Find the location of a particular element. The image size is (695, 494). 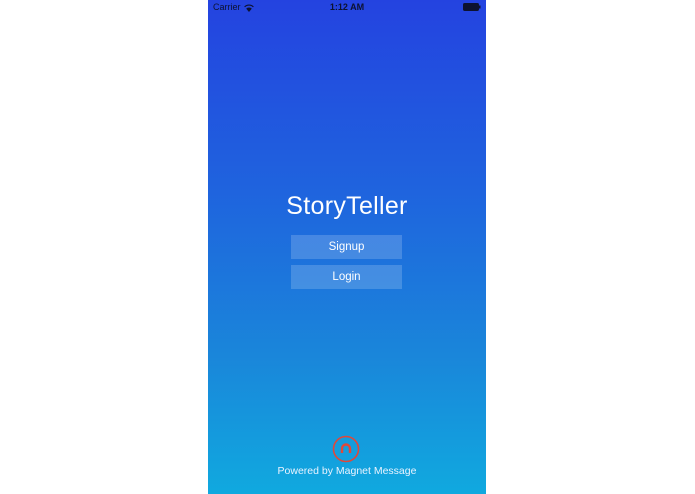

status-time: 1:12 AM is located at coordinates (347, 7).